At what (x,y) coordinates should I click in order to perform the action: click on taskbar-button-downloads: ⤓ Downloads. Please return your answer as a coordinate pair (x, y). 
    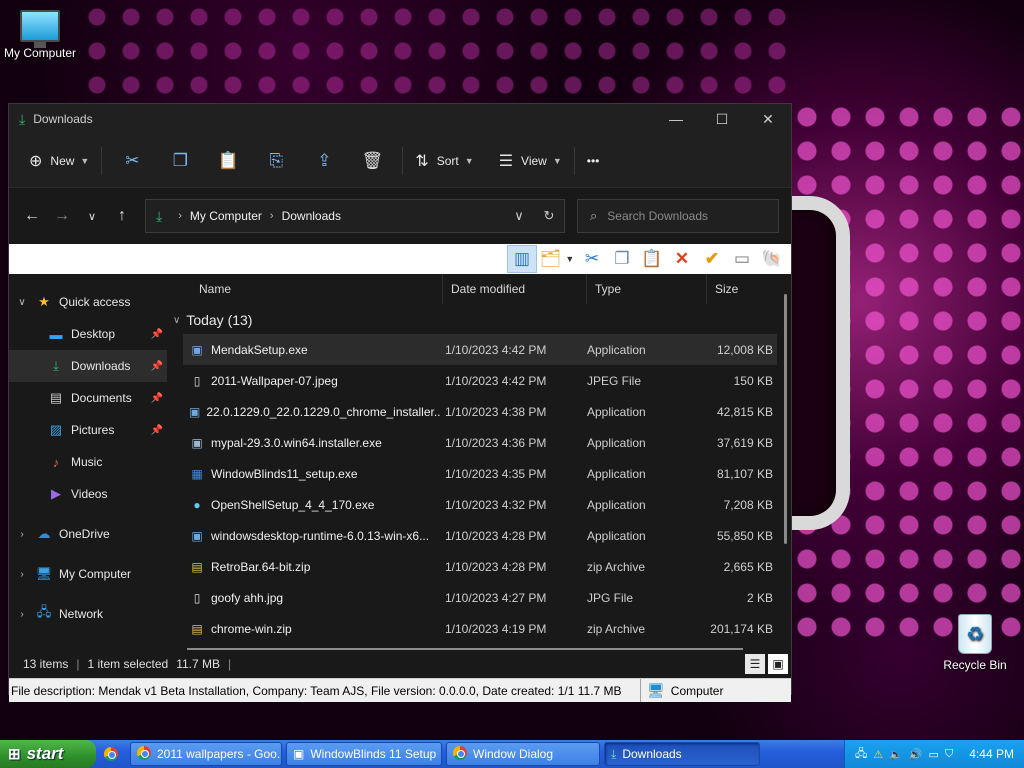
    Looking at the image, I should click on (682, 754).